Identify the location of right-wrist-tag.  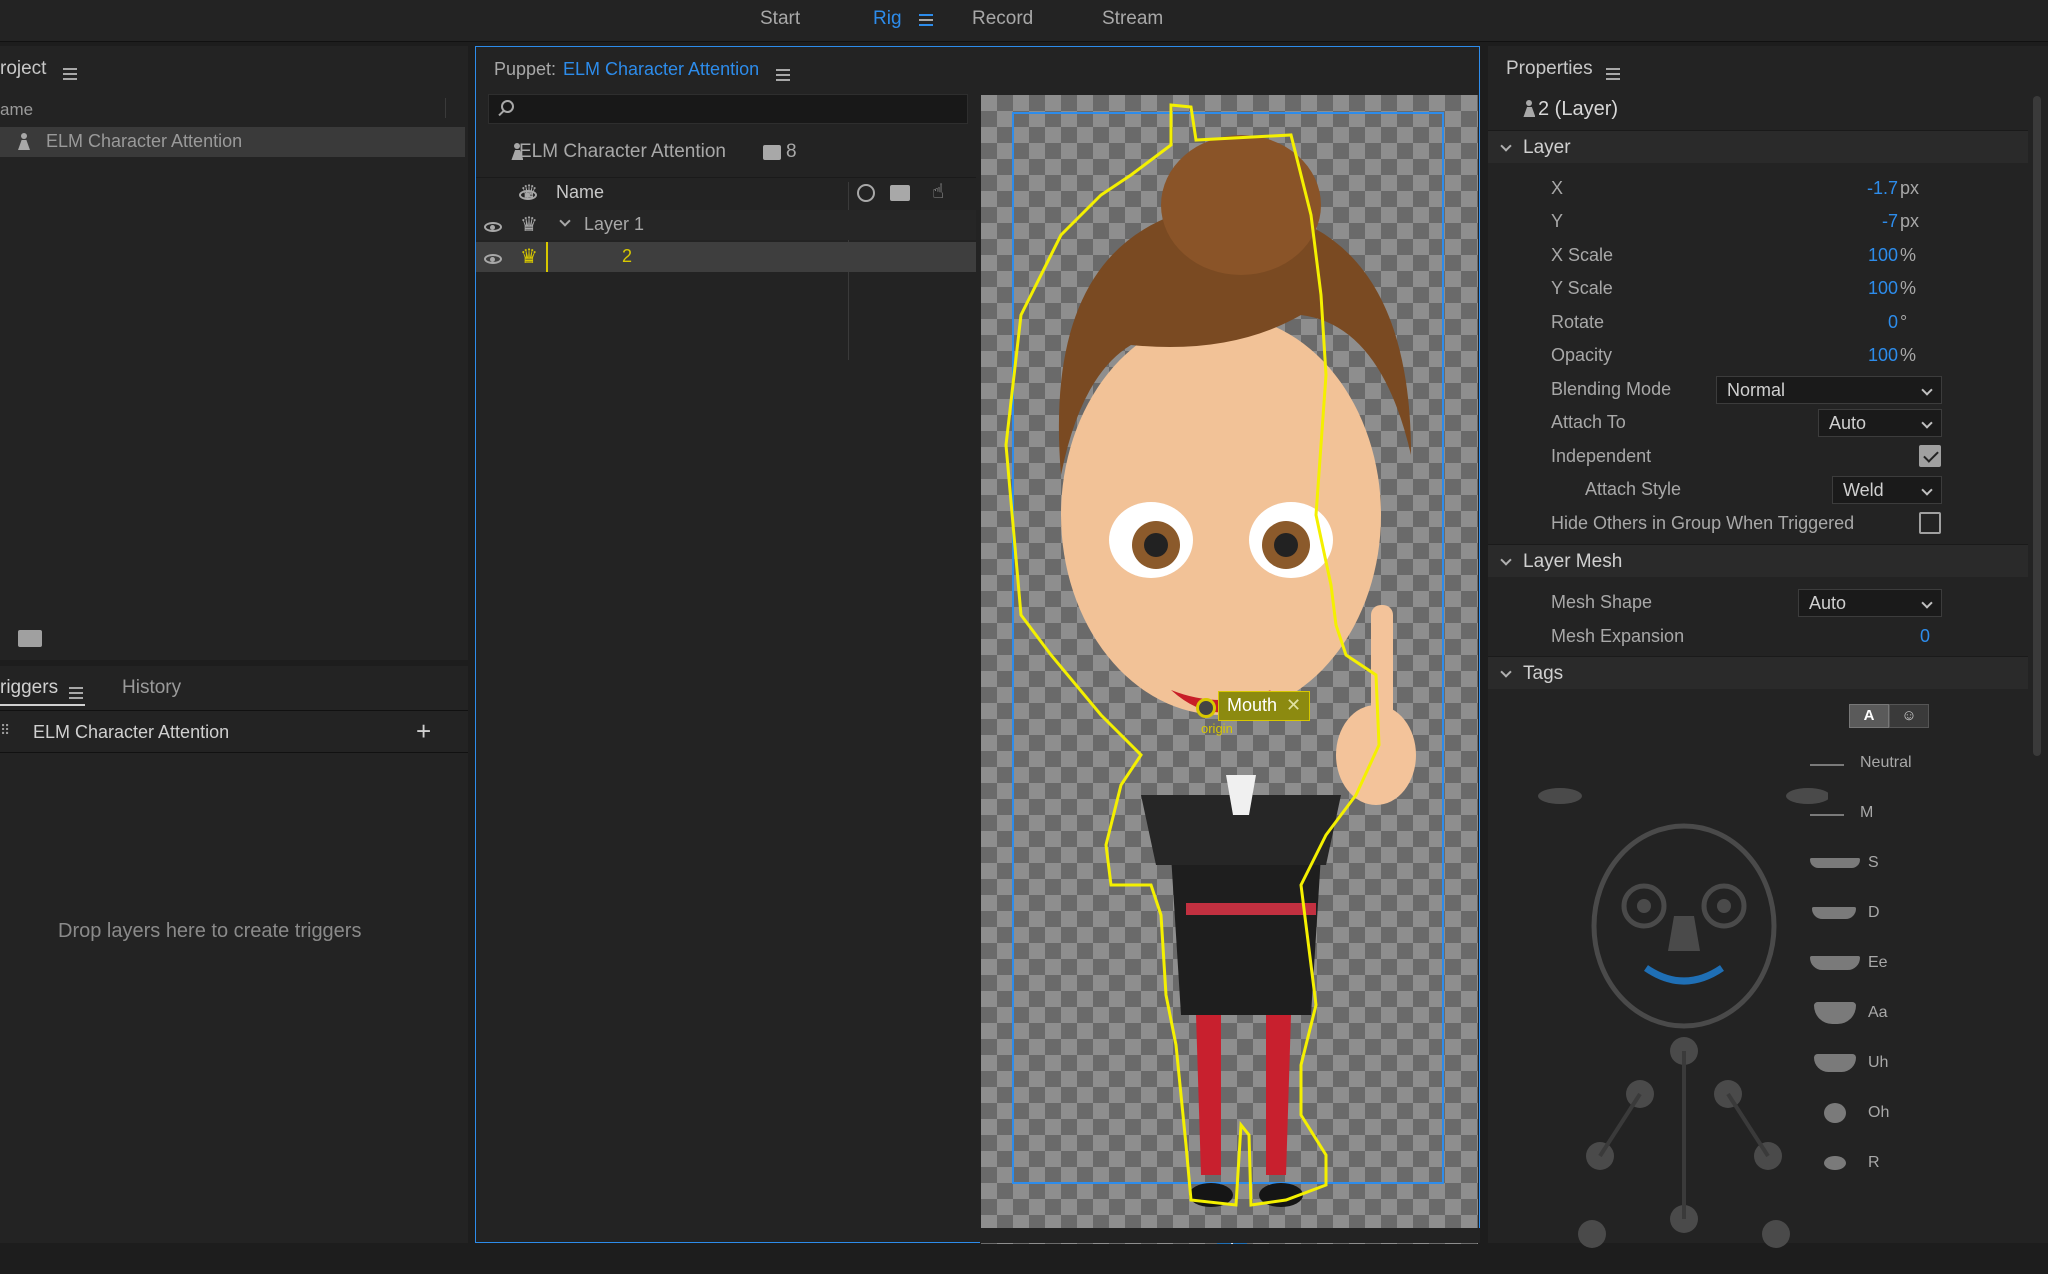
(1776, 1234).